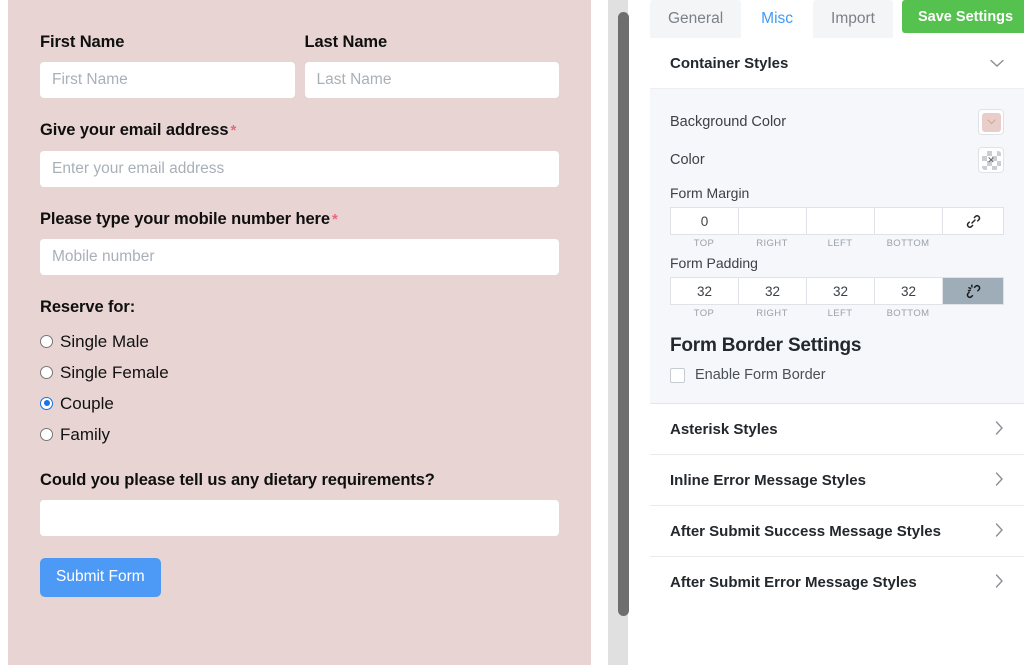 The width and height of the screenshot is (1024, 665). What do you see at coordinates (233, 131) in the screenshot?
I see `required-asterisk-email: *` at bounding box center [233, 131].